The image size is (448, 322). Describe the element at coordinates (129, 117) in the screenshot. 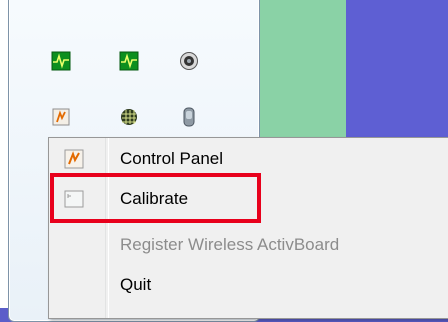

I see `grid-device-icon` at that location.